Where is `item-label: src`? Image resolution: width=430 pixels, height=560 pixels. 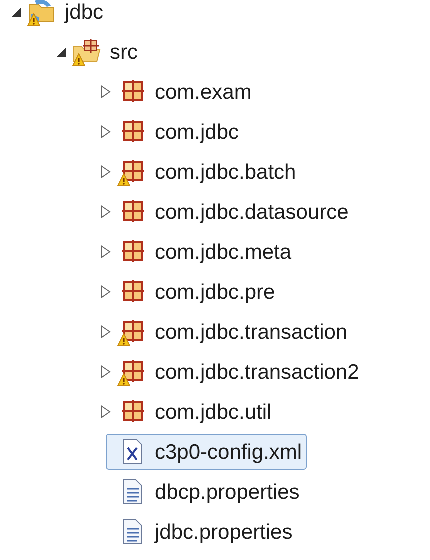 item-label: src is located at coordinates (124, 52).